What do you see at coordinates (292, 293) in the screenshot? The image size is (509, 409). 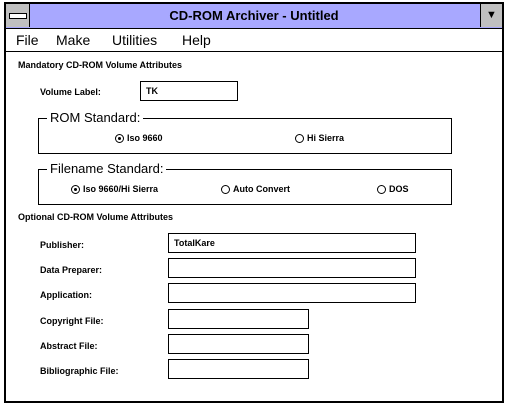 I see `application-field` at bounding box center [292, 293].